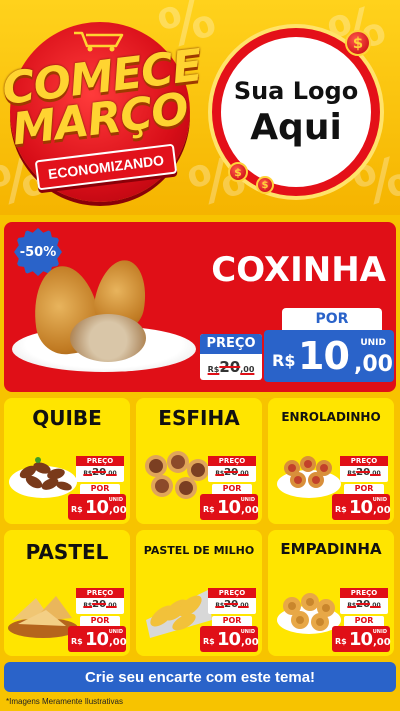 This screenshot has height=711, width=400. Describe the element at coordinates (108, 338) in the screenshot. I see `coxinha-cut-image` at that location.